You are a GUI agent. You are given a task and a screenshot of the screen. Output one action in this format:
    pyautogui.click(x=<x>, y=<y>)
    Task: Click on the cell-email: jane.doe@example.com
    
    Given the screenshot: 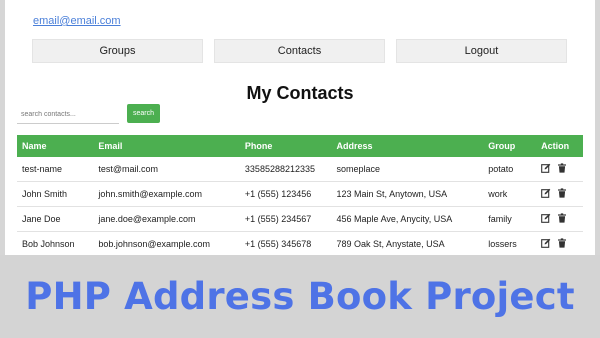 What is the action you would take?
    pyautogui.click(x=166, y=219)
    